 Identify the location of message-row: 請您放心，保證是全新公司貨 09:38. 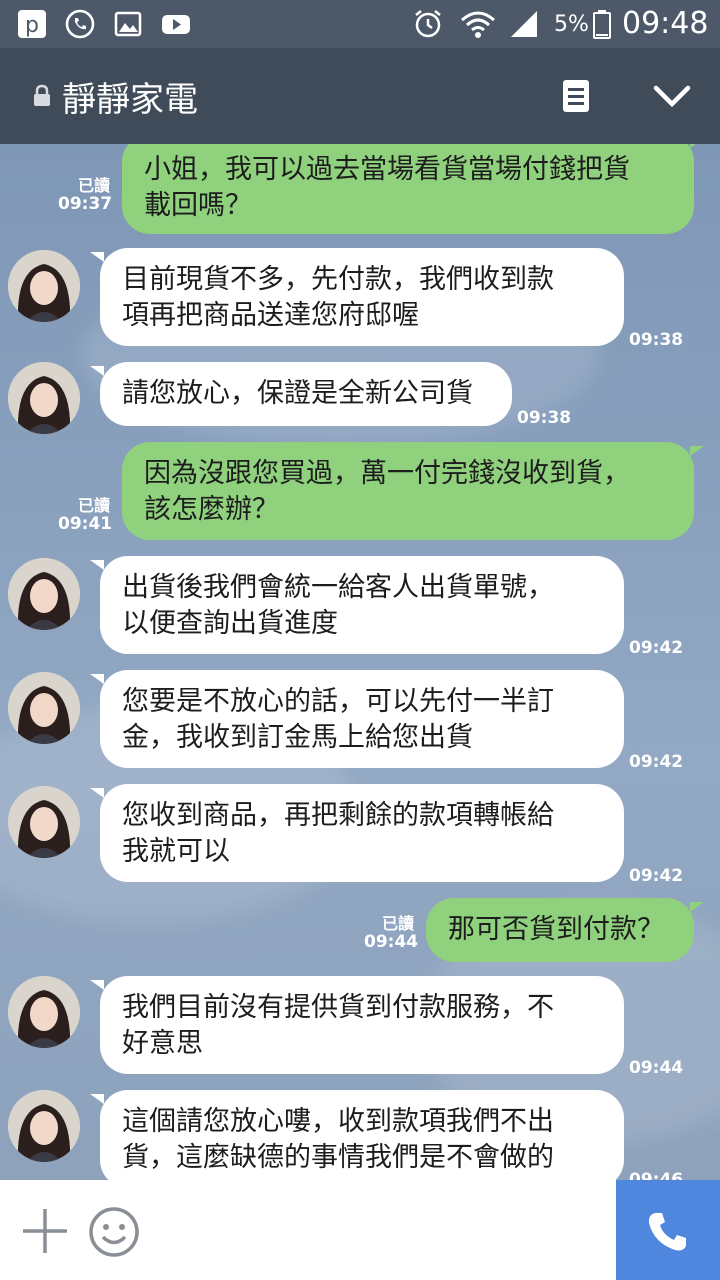
(360, 402).